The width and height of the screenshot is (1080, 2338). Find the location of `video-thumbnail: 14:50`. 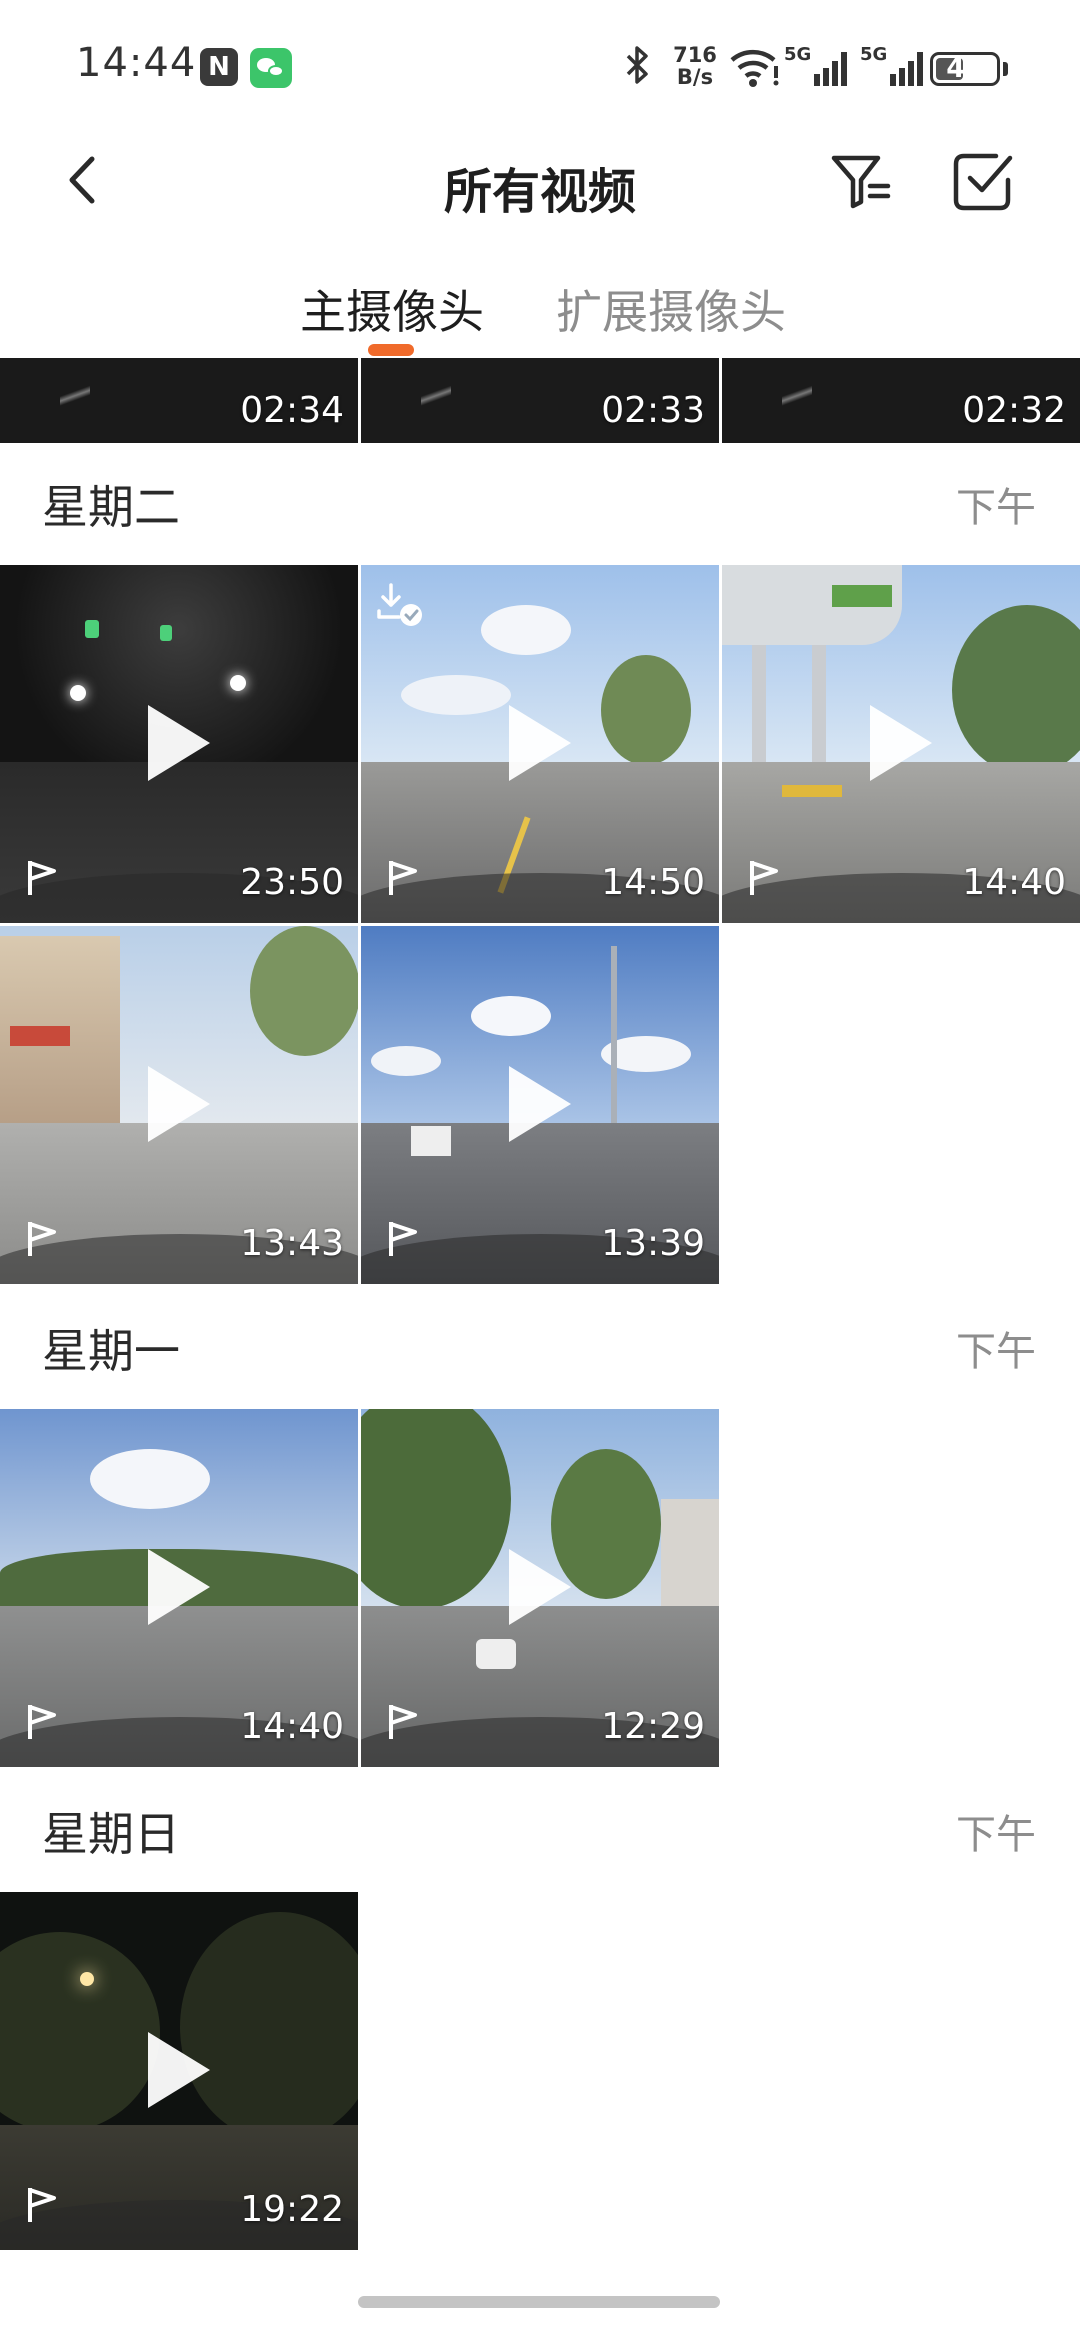

video-thumbnail: 14:50 is located at coordinates (540, 744).